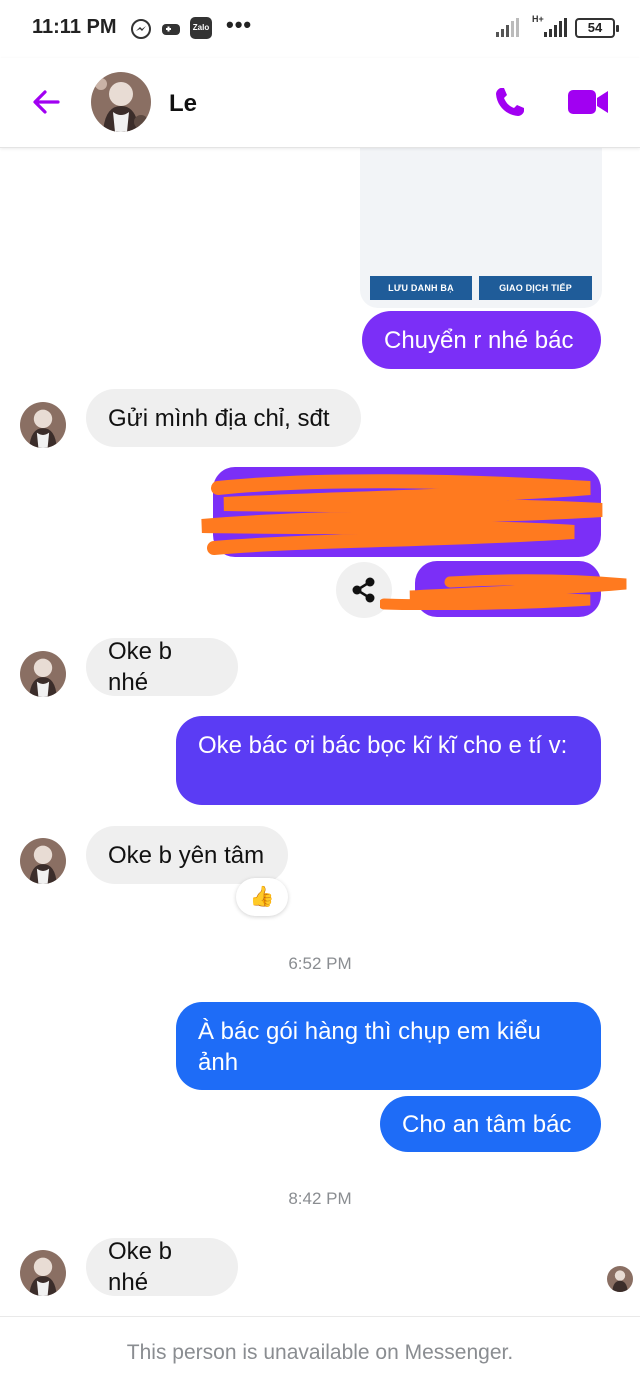 The image size is (640, 1386). I want to click on message-text: Oke b yên tâm, so click(186, 855).